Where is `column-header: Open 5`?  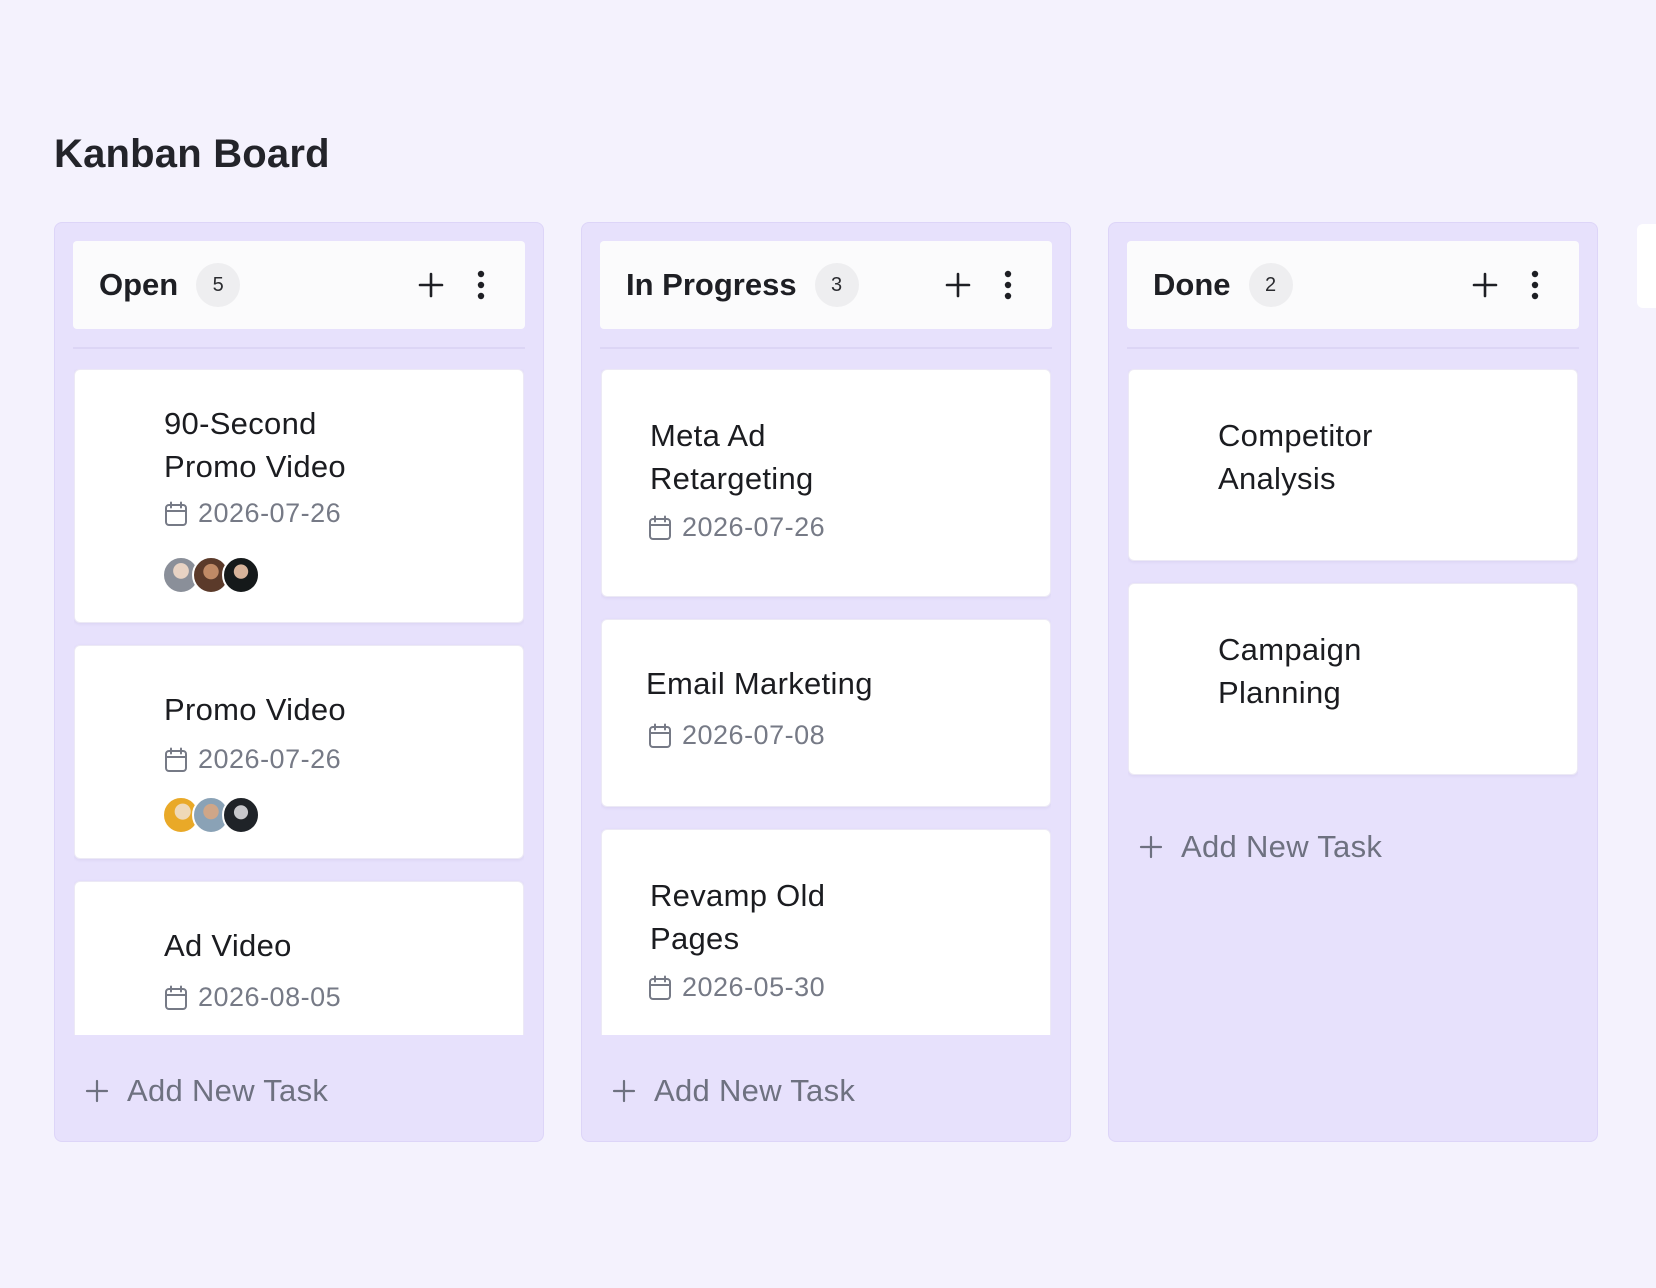
column-header: Open 5 is located at coordinates (299, 285).